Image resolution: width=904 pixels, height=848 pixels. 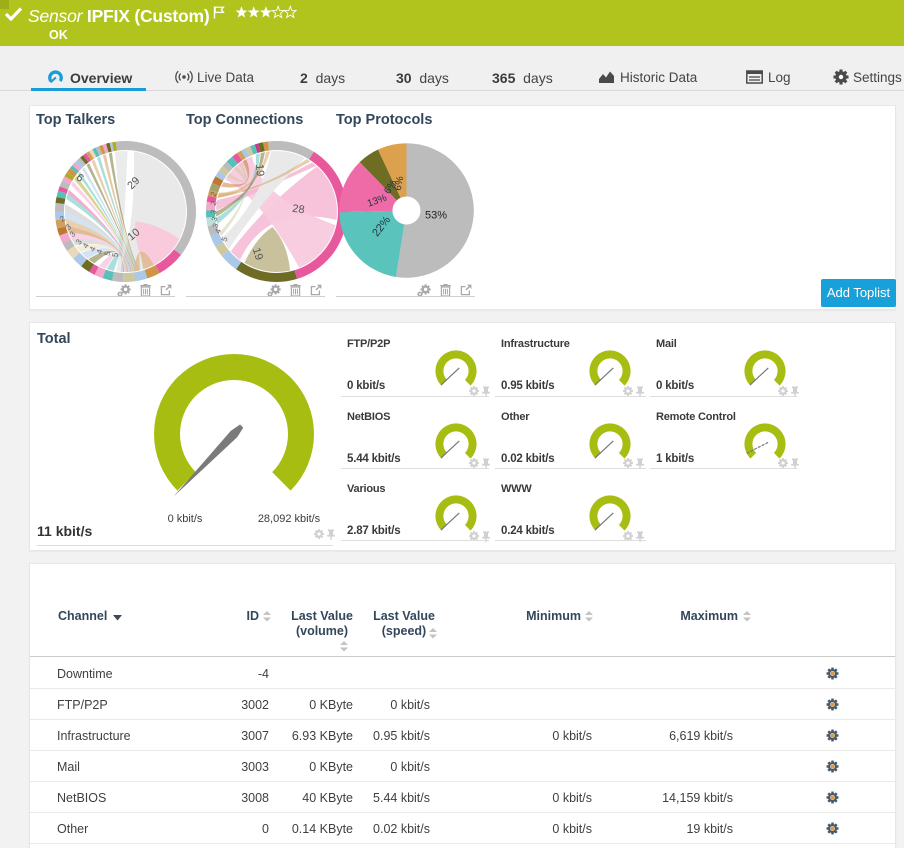 I want to click on svg-text: 19, so click(x=259, y=170).